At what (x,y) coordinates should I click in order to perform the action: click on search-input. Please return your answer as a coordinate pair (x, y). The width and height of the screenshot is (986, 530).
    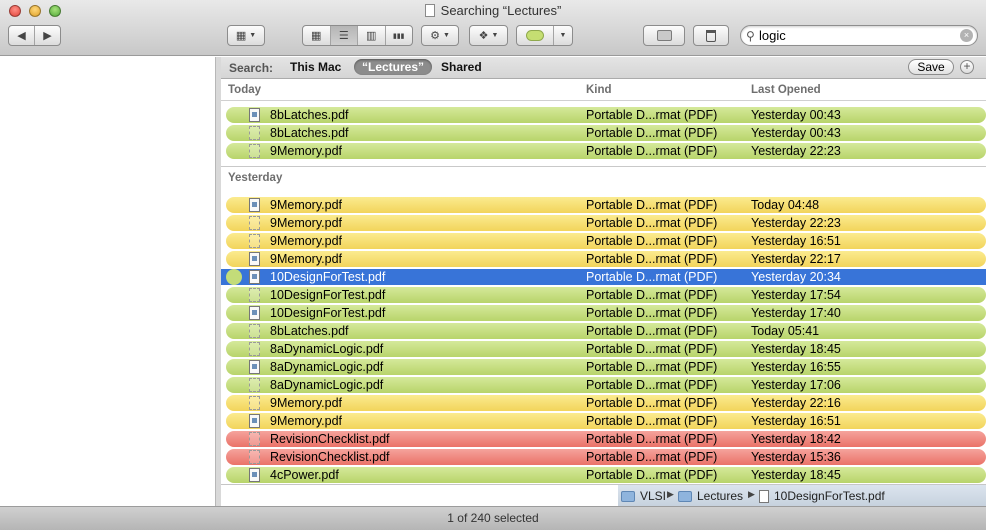
    Looking at the image, I should click on (857, 35).